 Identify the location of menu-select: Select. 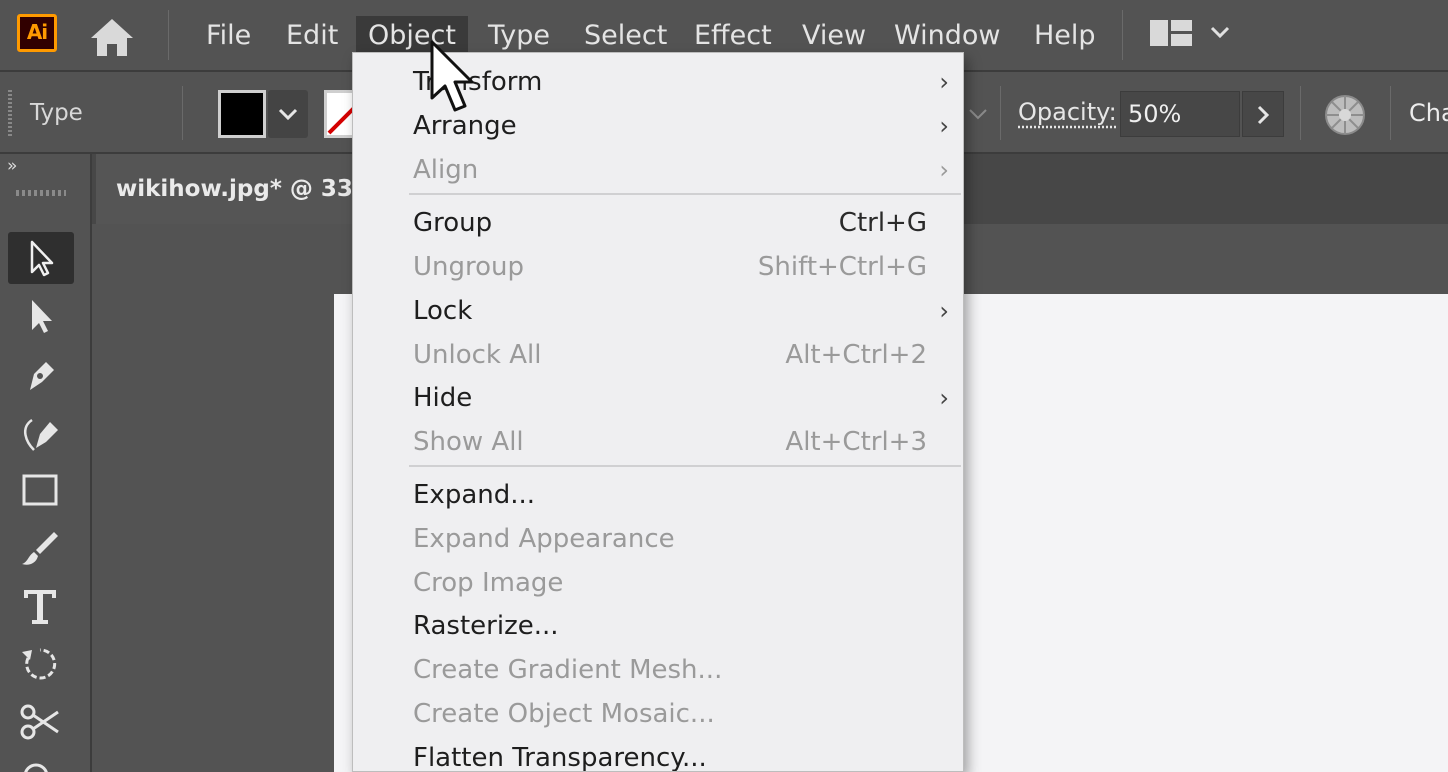
(625, 36).